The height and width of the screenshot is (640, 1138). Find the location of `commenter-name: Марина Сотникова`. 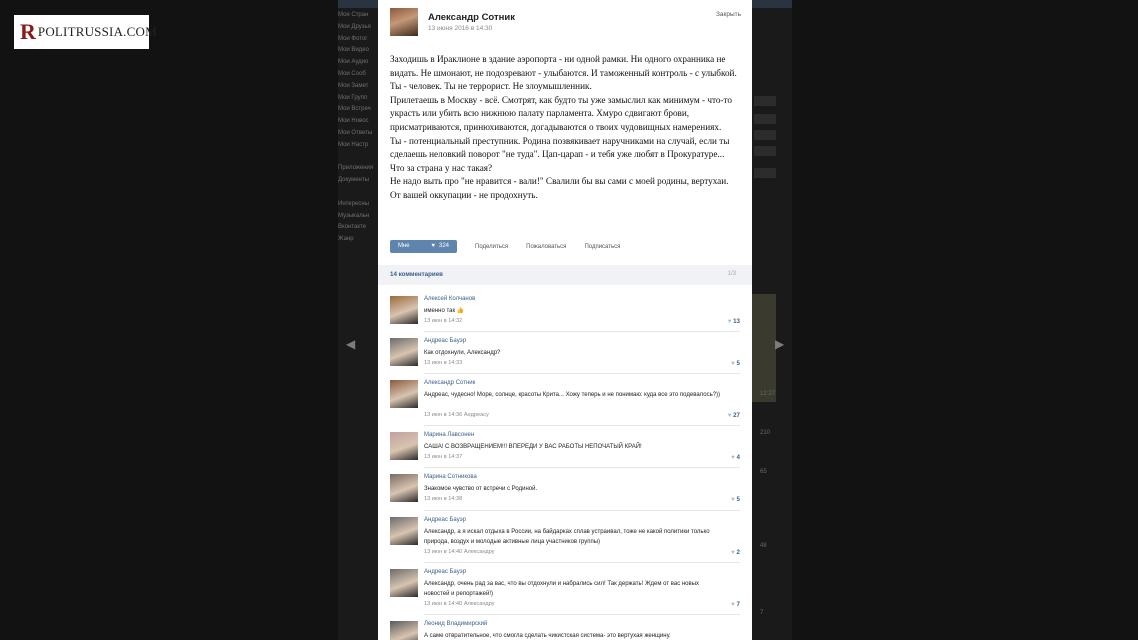

commenter-name: Марина Сотникова is located at coordinates (450, 477).